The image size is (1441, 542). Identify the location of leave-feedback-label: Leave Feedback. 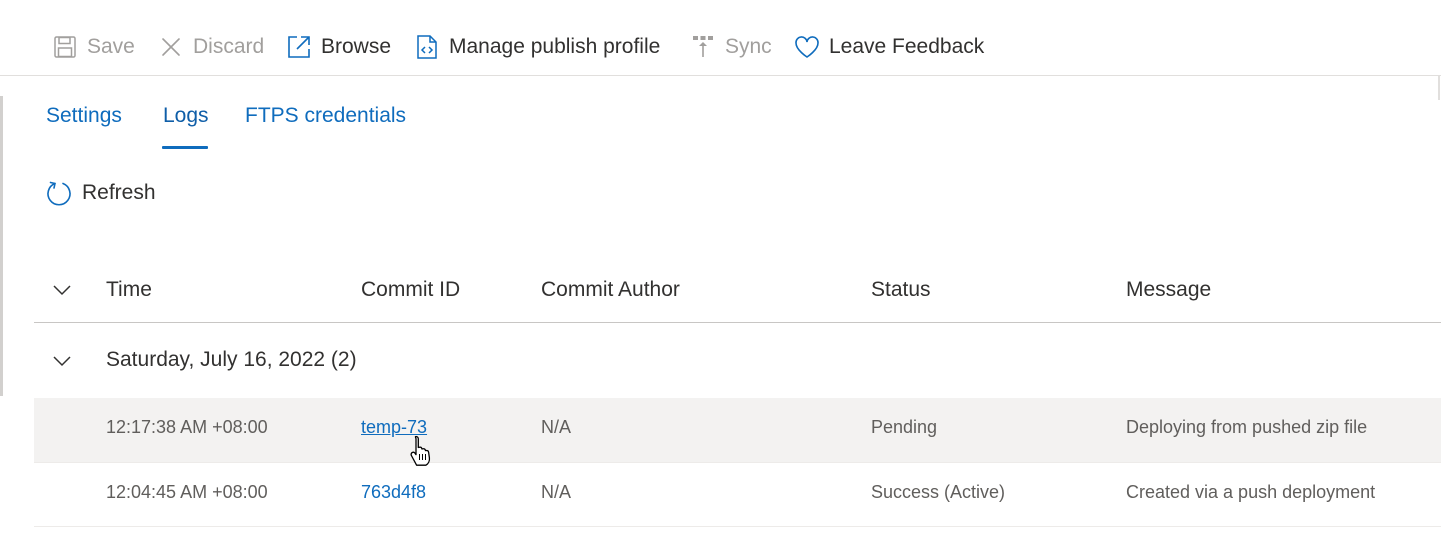
(907, 46).